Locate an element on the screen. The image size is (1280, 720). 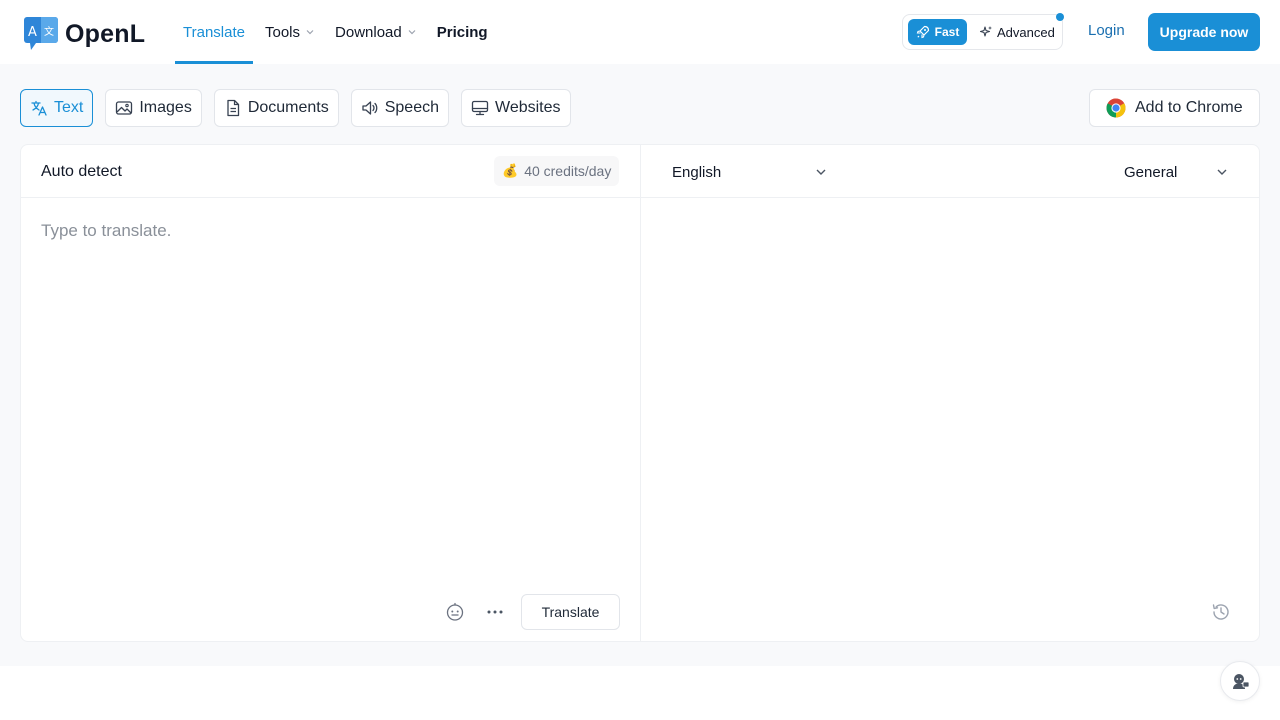
history-button is located at coordinates (1221, 612).